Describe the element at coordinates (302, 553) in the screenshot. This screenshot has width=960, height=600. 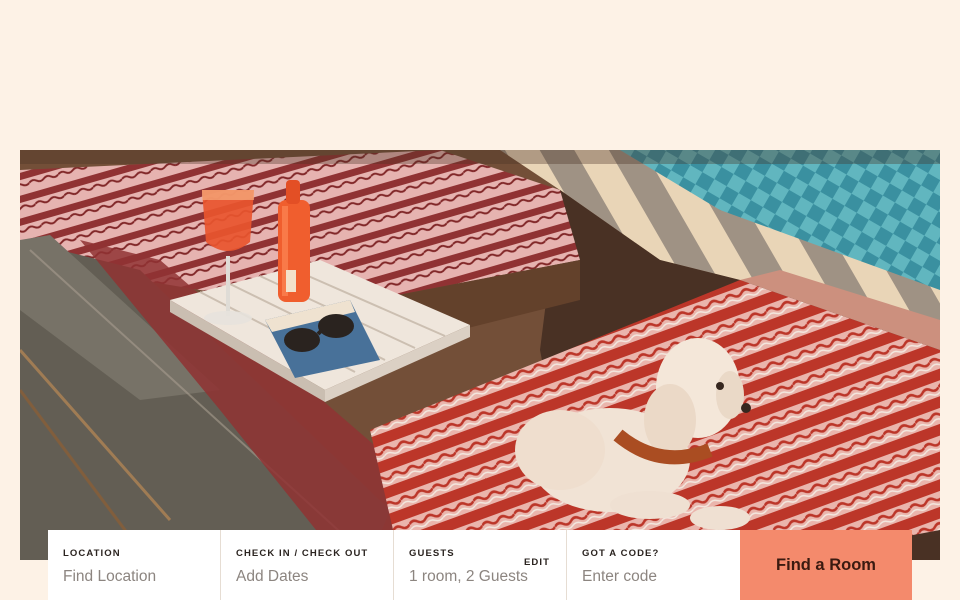
I see `dates-label: CHECK IN / CHECK OUT` at that location.